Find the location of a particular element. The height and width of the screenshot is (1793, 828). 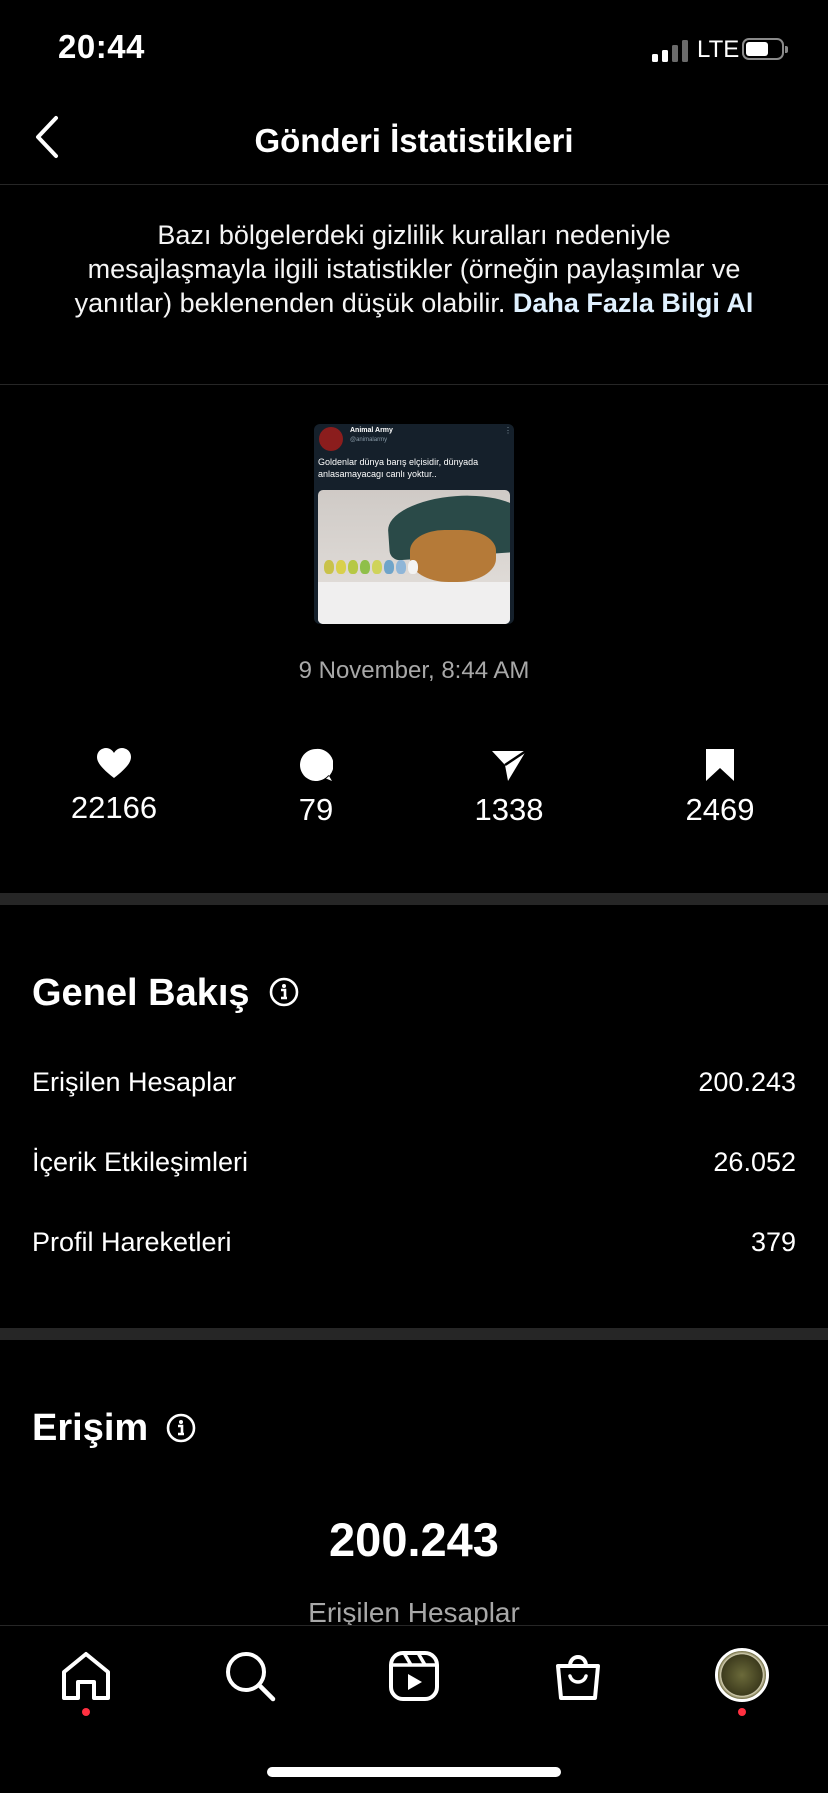

search-icon is located at coordinates (250, 1676).